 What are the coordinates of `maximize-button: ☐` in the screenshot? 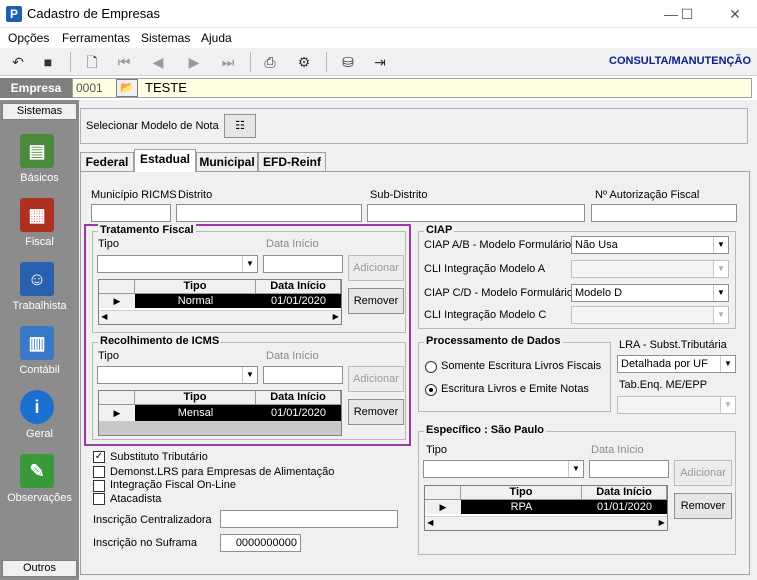 It's located at (687, 14).